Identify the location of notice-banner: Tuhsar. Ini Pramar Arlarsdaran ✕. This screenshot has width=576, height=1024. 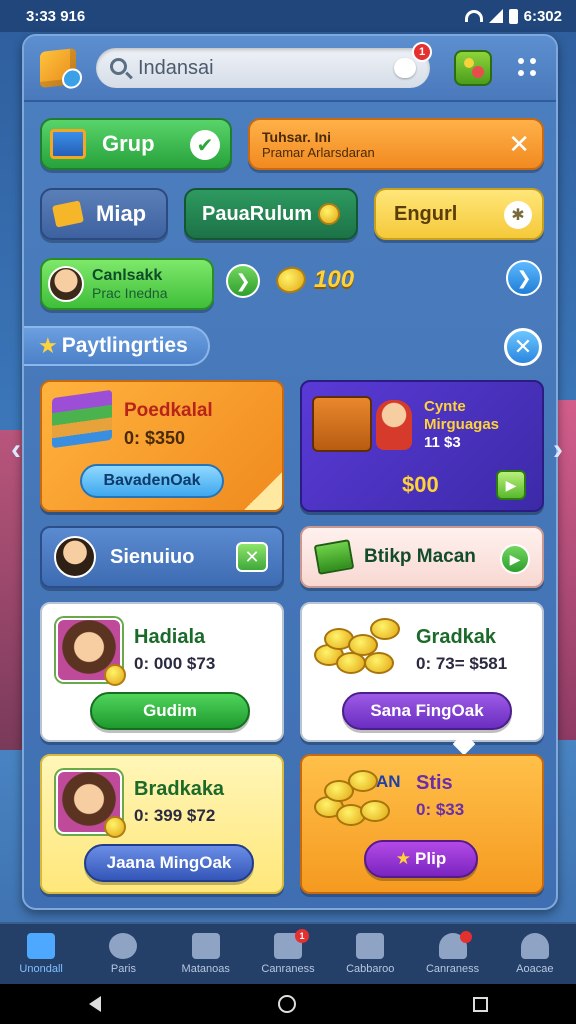
(396, 144).